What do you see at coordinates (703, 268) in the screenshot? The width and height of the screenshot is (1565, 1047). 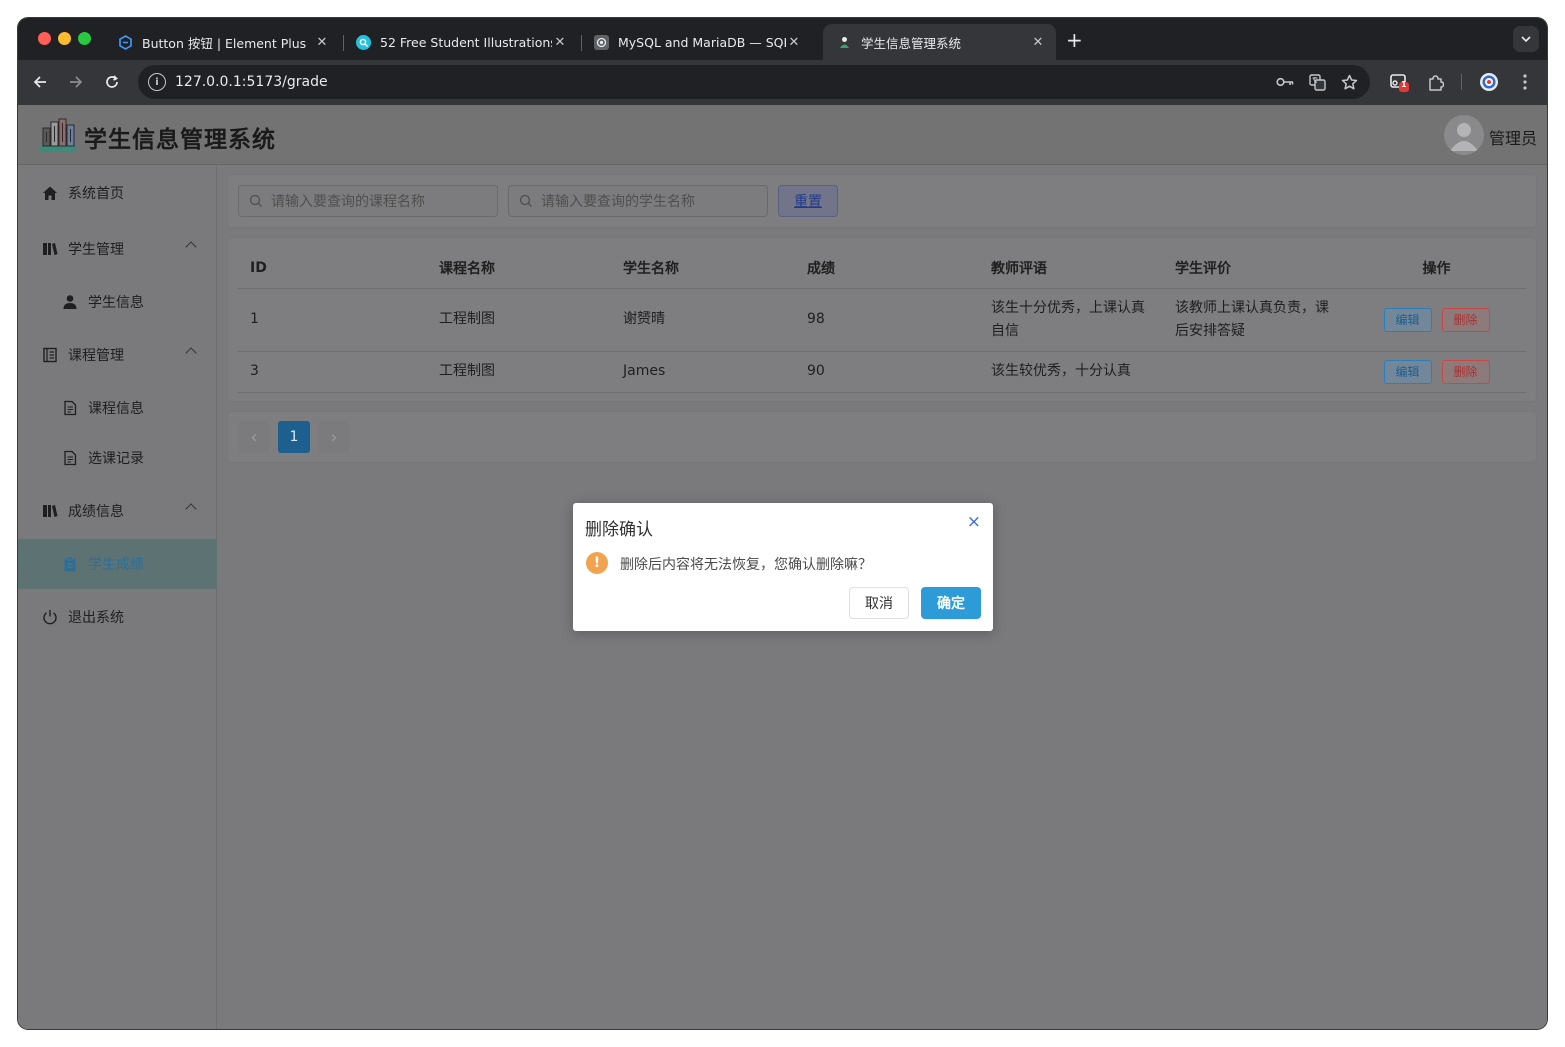 I see `column-header: 学生名称` at bounding box center [703, 268].